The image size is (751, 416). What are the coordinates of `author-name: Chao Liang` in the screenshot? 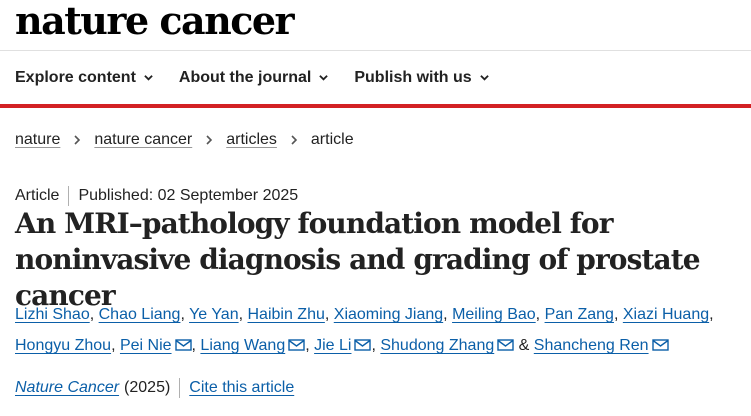 It's located at (139, 314).